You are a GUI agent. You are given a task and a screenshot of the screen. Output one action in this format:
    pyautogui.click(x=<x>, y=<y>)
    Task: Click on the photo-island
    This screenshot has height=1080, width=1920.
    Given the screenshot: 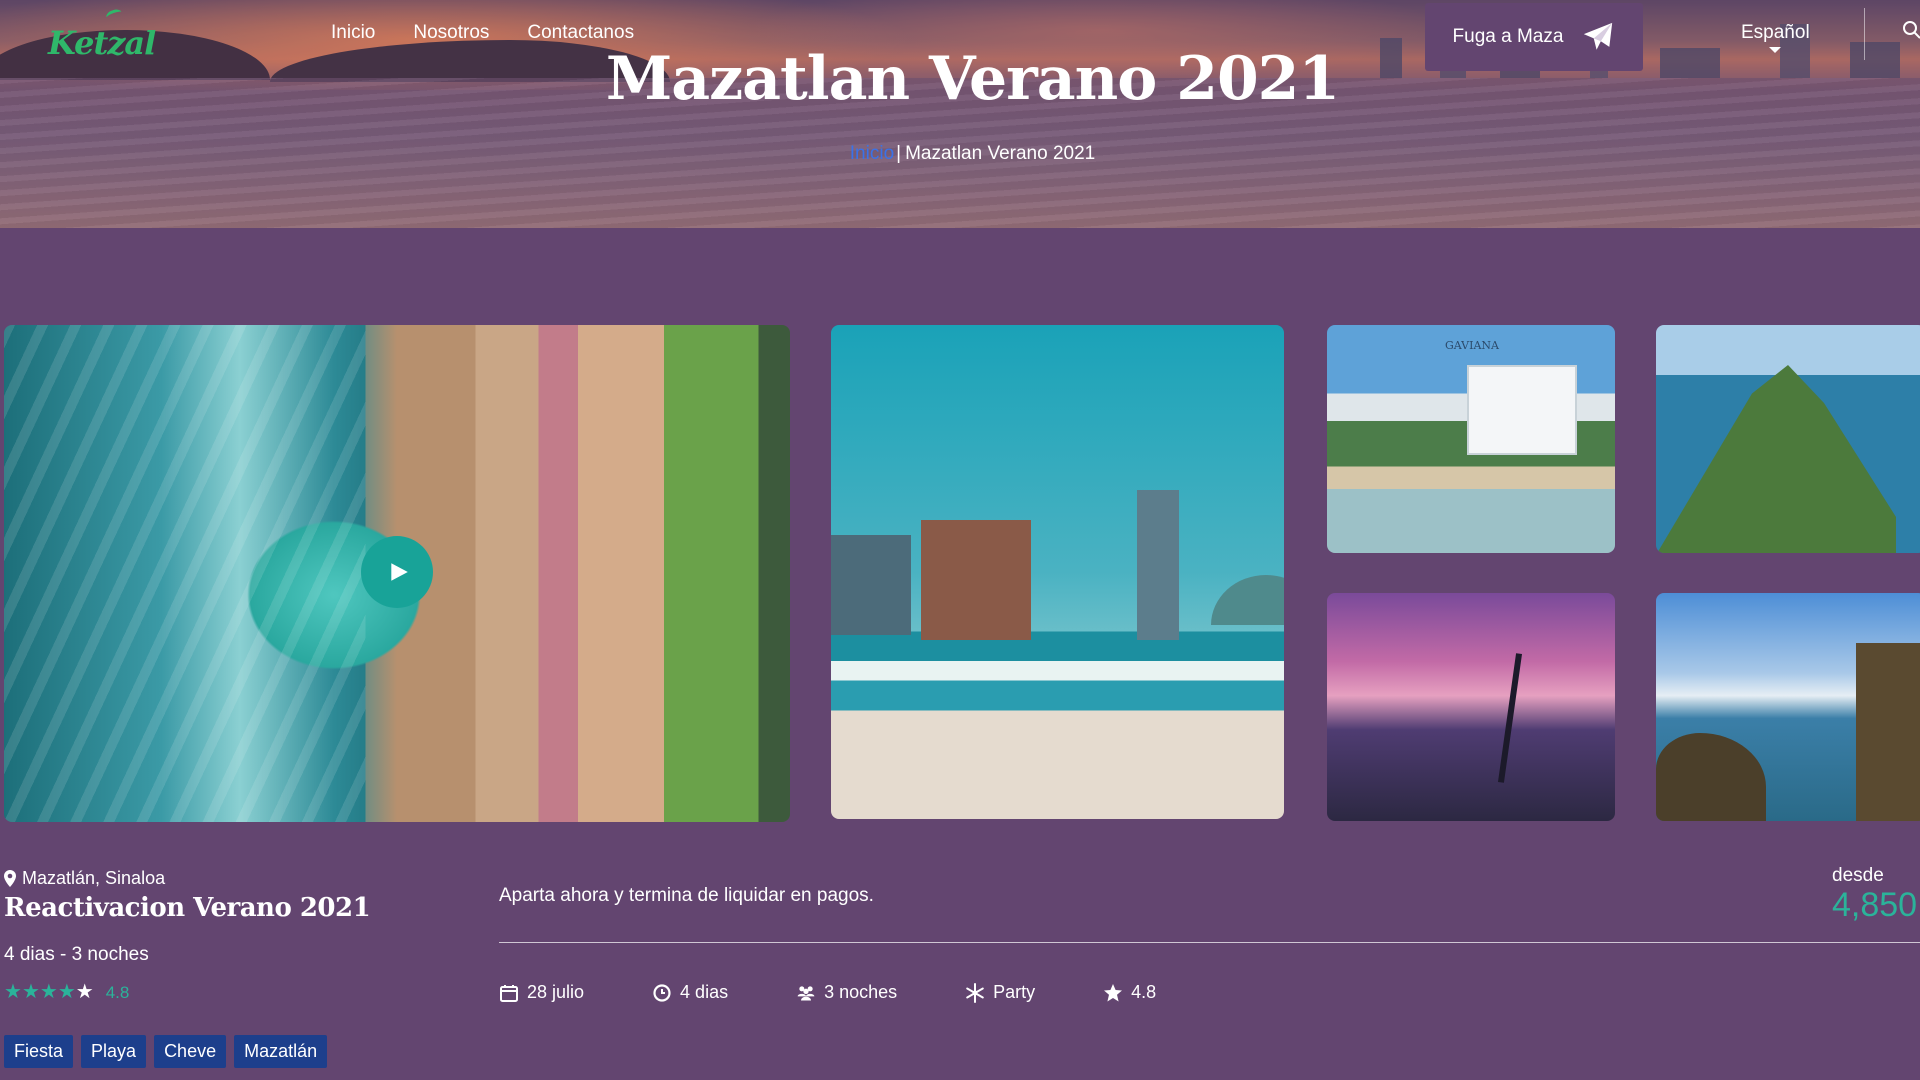 What is the action you would take?
    pyautogui.click(x=1776, y=459)
    